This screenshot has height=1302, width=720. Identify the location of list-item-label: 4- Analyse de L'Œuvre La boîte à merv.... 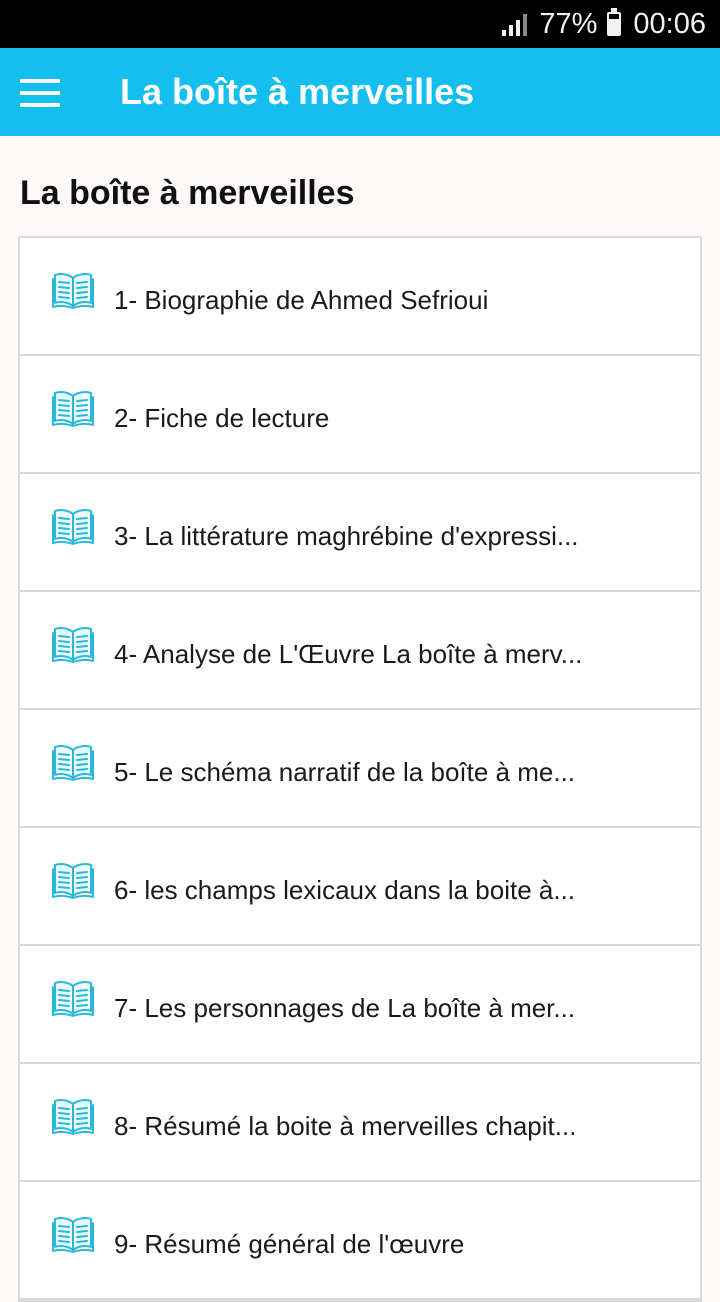
(348, 654).